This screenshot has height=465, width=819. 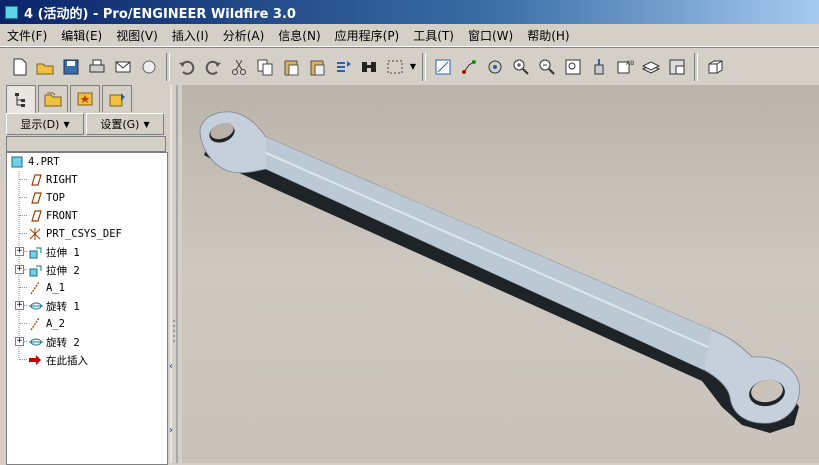 I want to click on panel-buttons: 显示(D) ▼ 设置(G) ▼, so click(x=86, y=124).